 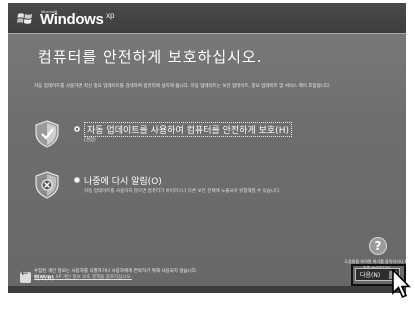 What do you see at coordinates (72, 19) in the screenshot?
I see `brand-text: Windows` at bounding box center [72, 19].